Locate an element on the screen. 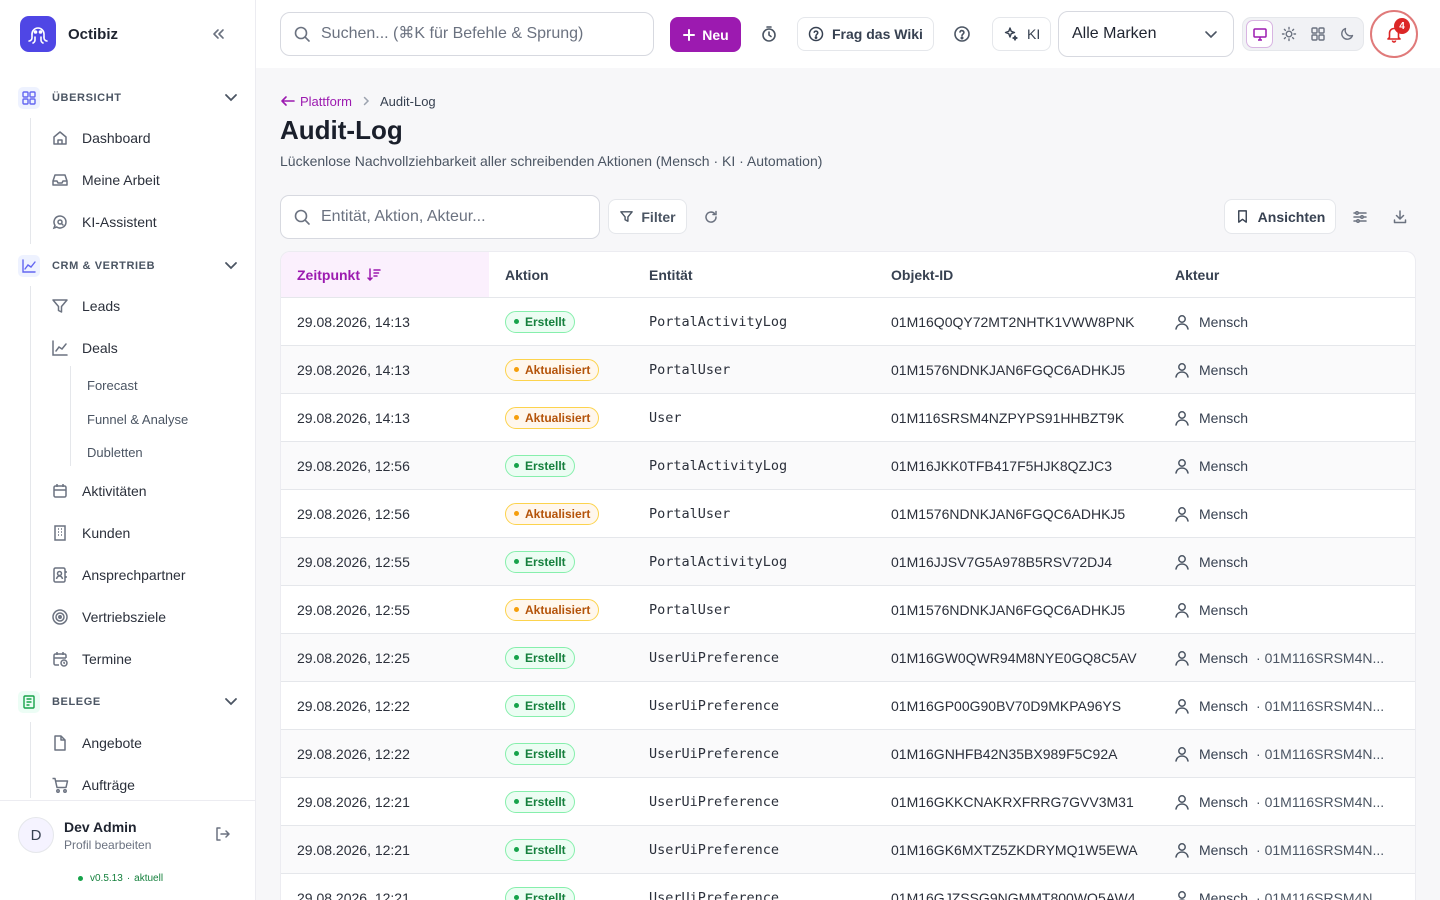  cell-time: 29.08.2026, 12:55 is located at coordinates (353, 609).